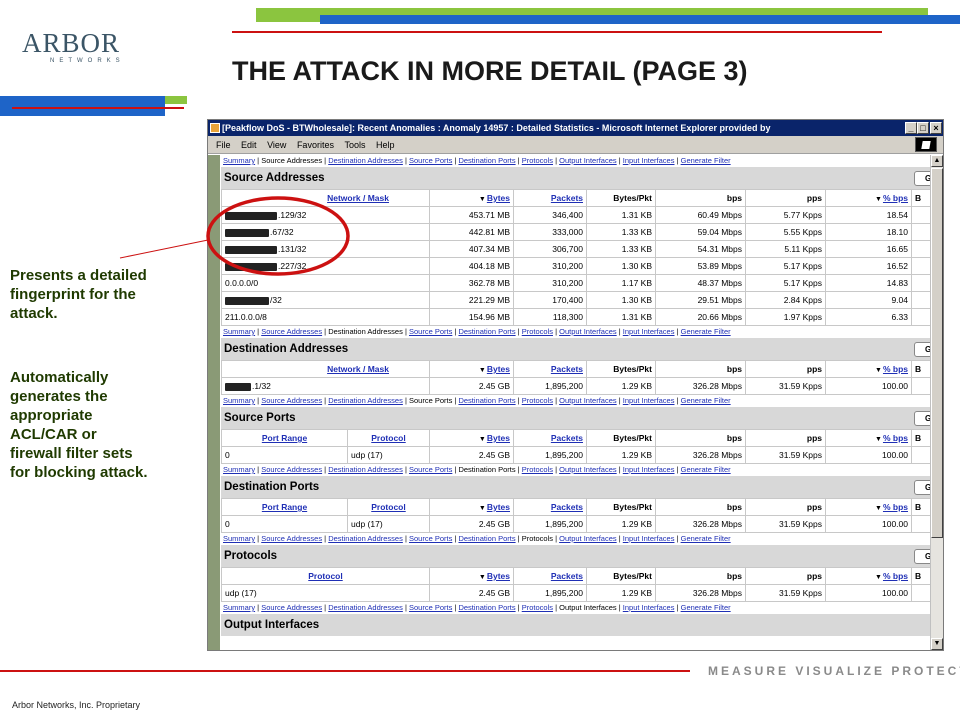  What do you see at coordinates (923, 128) in the screenshot?
I see `maximize-button: □` at bounding box center [923, 128].